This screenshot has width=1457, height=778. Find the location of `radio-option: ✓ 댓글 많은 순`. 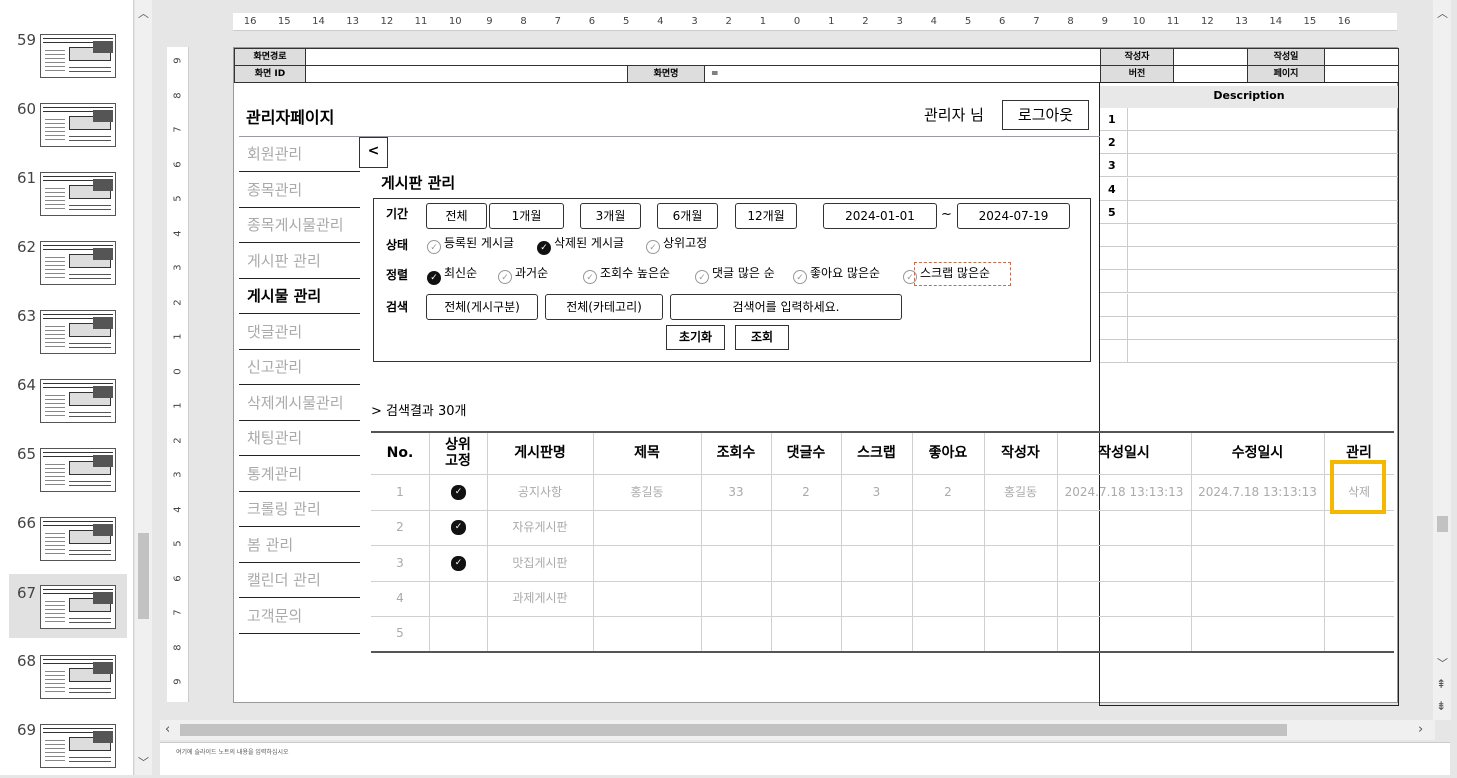

radio-option: ✓ 댓글 많은 순 is located at coordinates (735, 274).